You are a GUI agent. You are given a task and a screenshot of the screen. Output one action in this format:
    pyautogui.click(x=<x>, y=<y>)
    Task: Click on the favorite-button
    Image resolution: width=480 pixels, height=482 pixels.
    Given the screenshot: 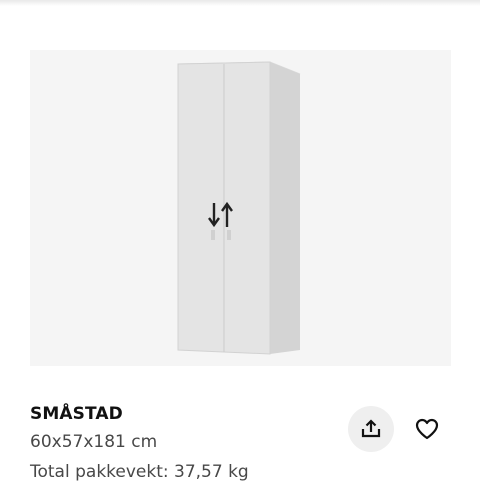 What is the action you would take?
    pyautogui.click(x=427, y=429)
    